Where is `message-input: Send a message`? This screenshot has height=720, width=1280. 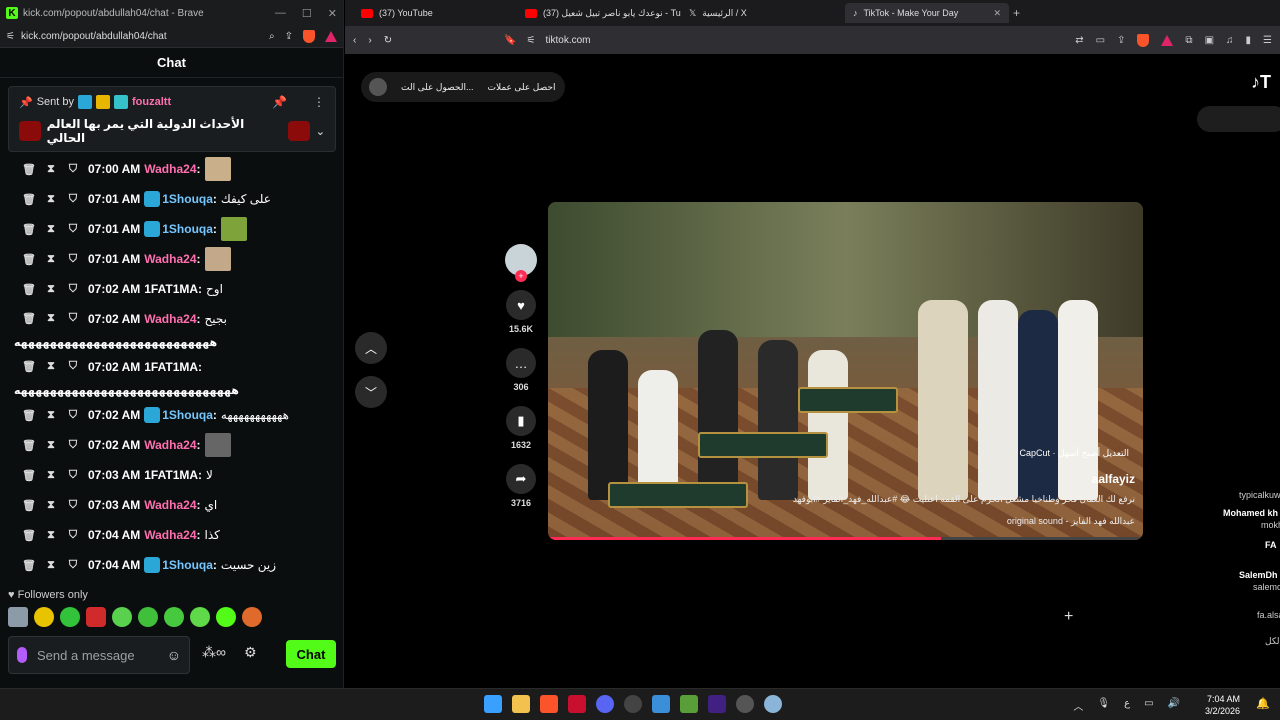 message-input: Send a message is located at coordinates (86, 655).